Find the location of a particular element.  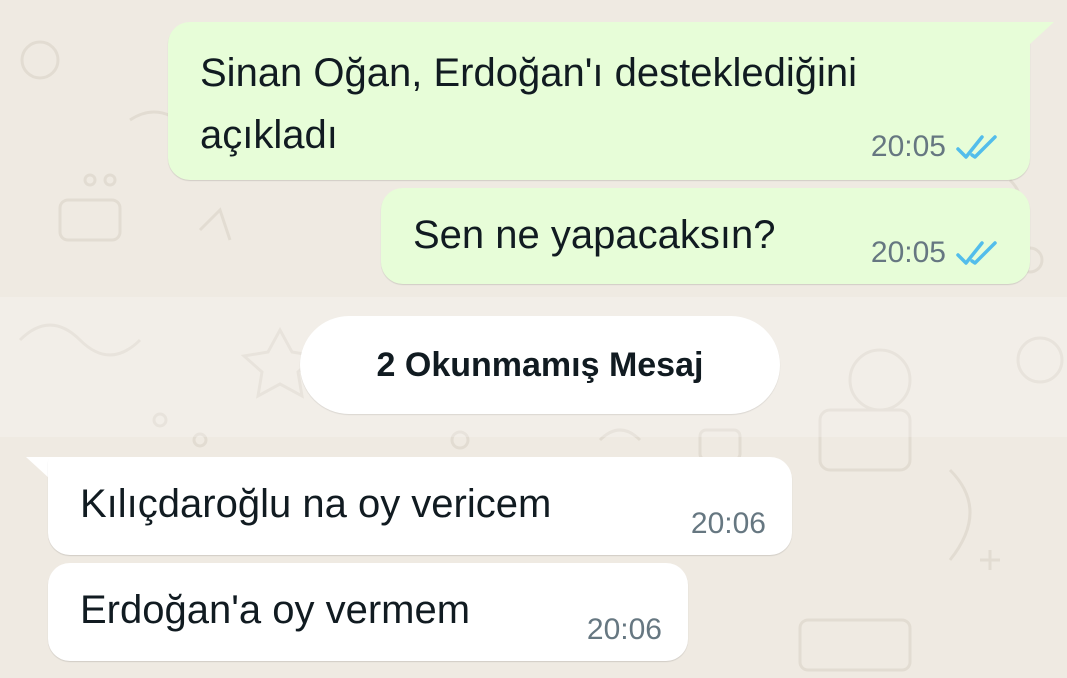

message-text: Kılıçdaroğlu na oy vericem is located at coordinates (316, 504).